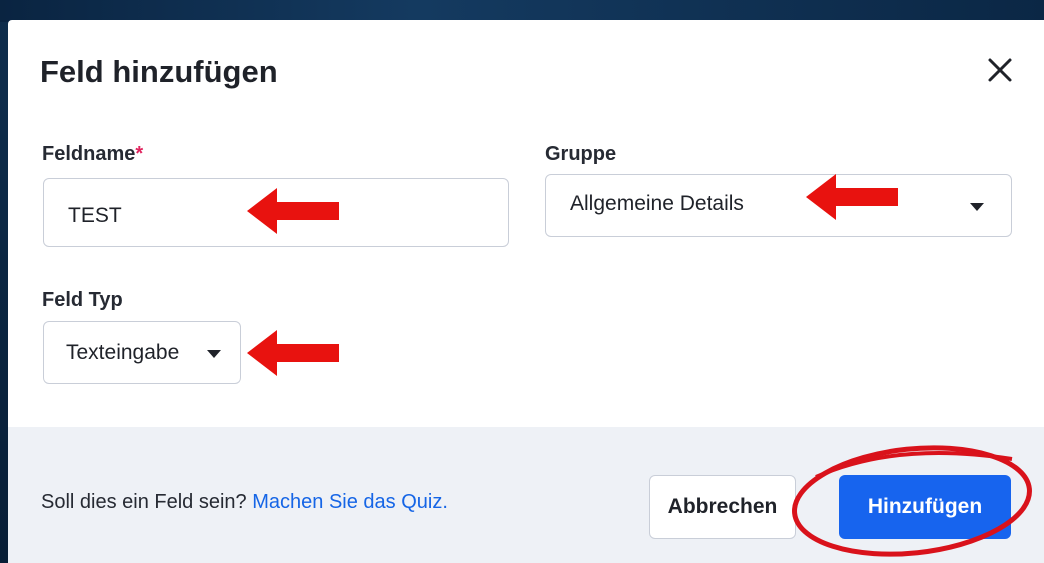 The image size is (1044, 563). What do you see at coordinates (82, 300) in the screenshot?
I see `field-type-label: Feld Typ` at bounding box center [82, 300].